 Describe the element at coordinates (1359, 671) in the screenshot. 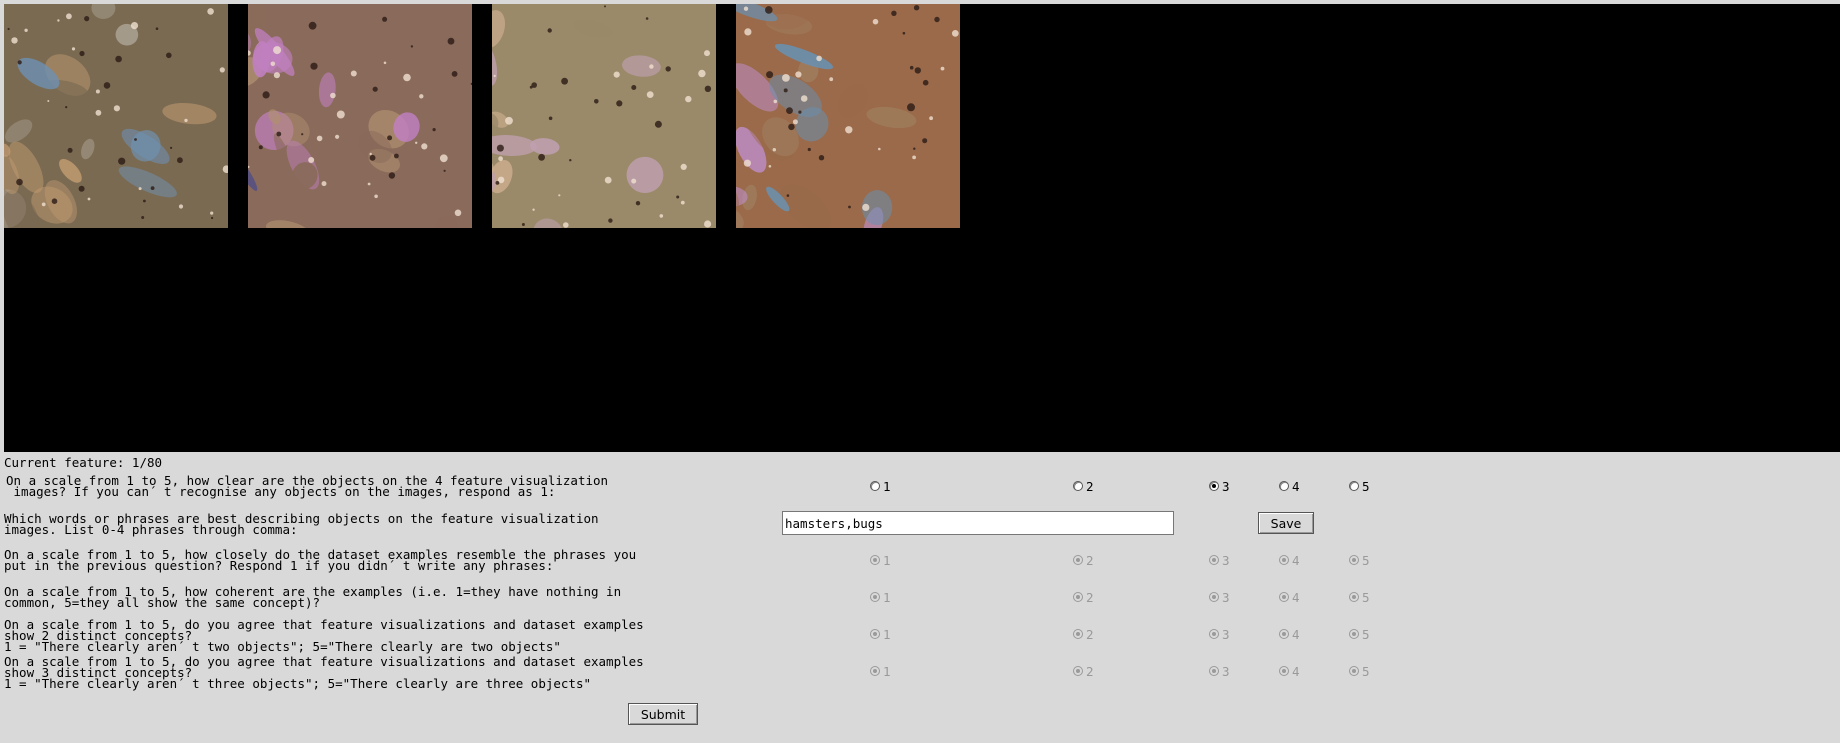

I see `radio-three-concepts-5: 5` at that location.